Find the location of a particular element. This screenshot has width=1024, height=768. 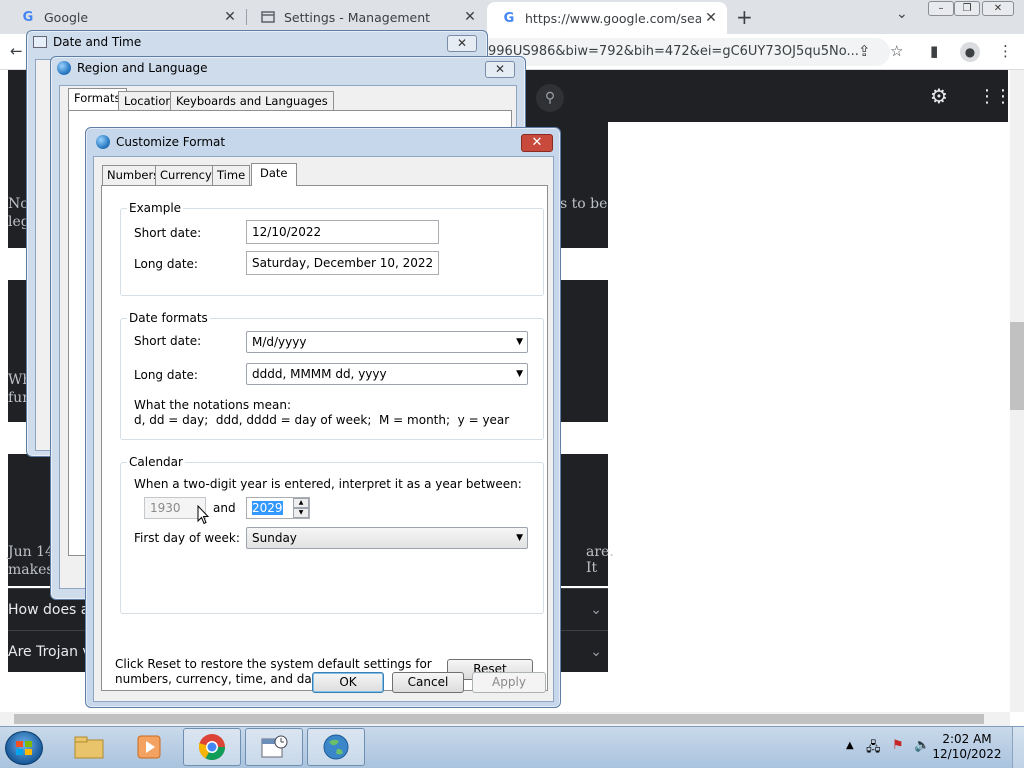

tab-title: https://www.google.com/search? is located at coordinates (613, 18).